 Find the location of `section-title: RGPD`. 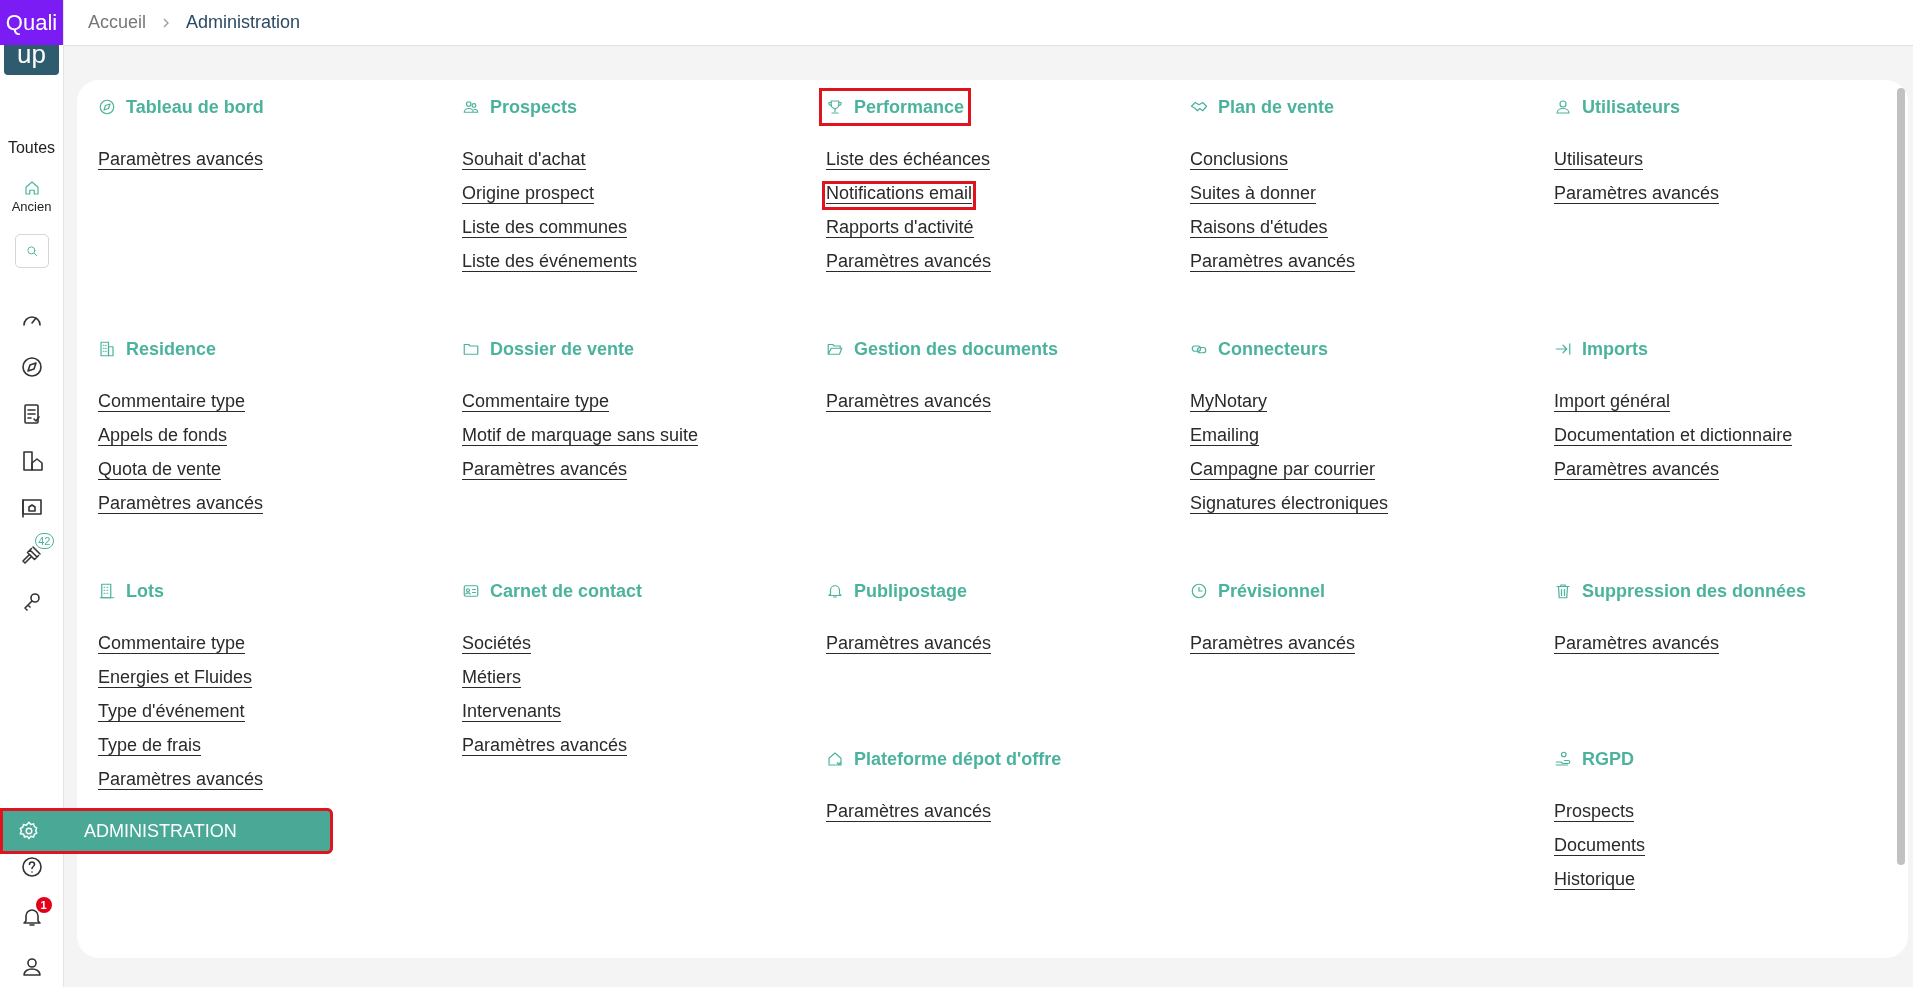

section-title: RGPD is located at coordinates (1608, 759).